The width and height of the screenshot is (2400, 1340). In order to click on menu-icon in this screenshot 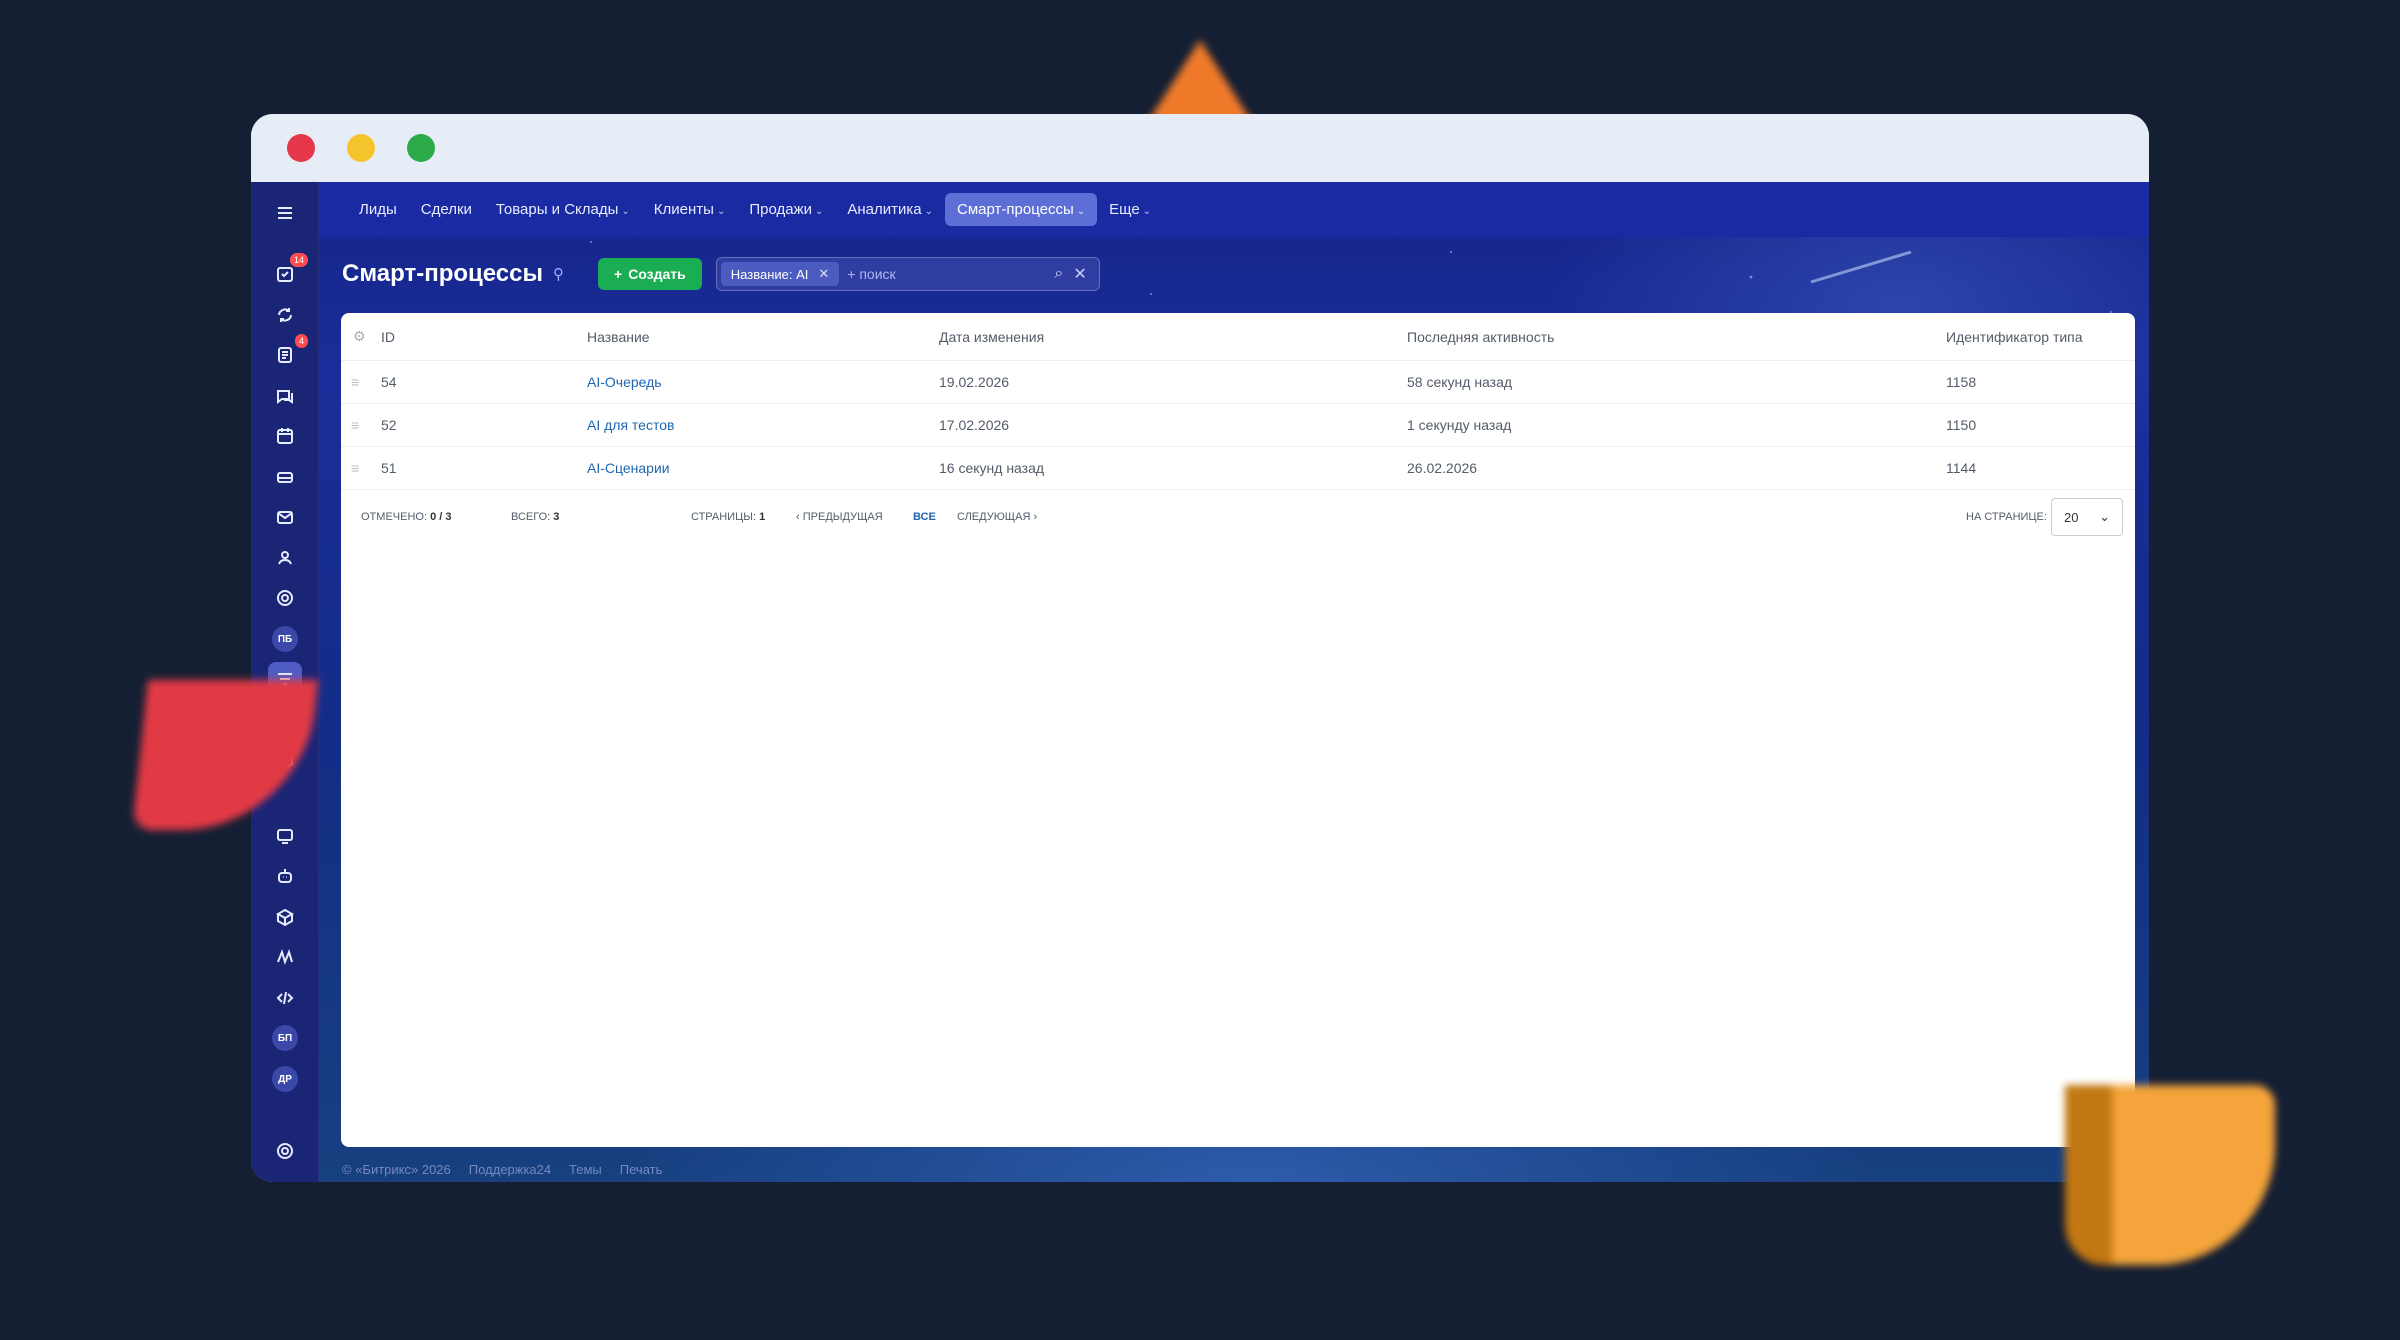, I will do `click(285, 213)`.